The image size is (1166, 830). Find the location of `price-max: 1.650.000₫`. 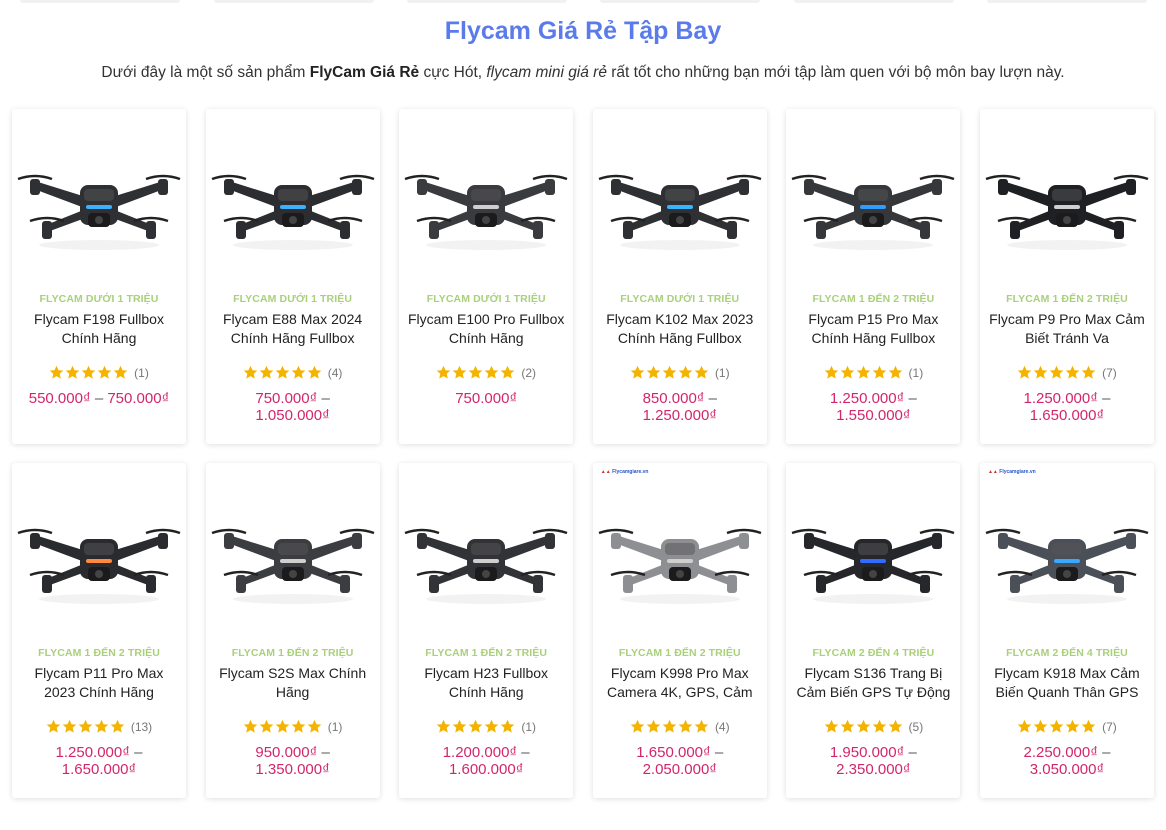

price-max: 1.650.000₫ is located at coordinates (1067, 415).